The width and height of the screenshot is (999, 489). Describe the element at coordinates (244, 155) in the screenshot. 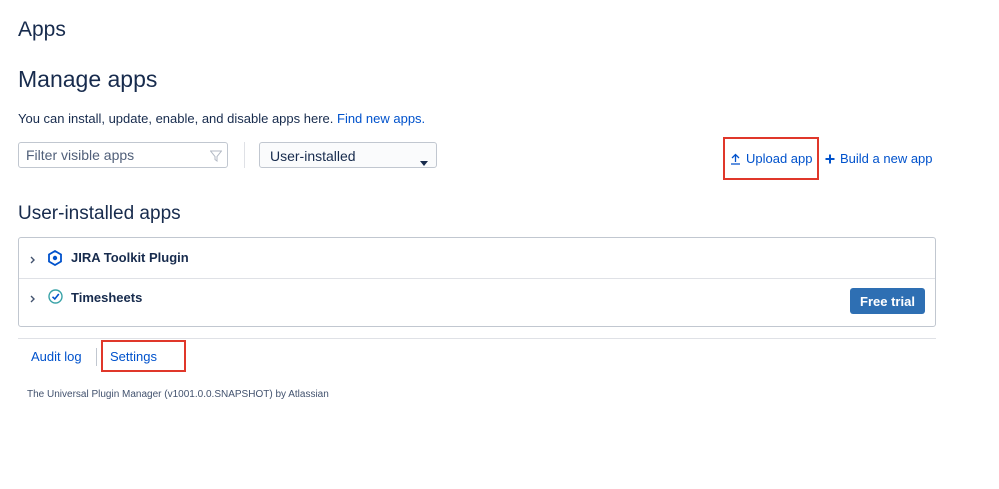

I see `toolbar-divider` at that location.